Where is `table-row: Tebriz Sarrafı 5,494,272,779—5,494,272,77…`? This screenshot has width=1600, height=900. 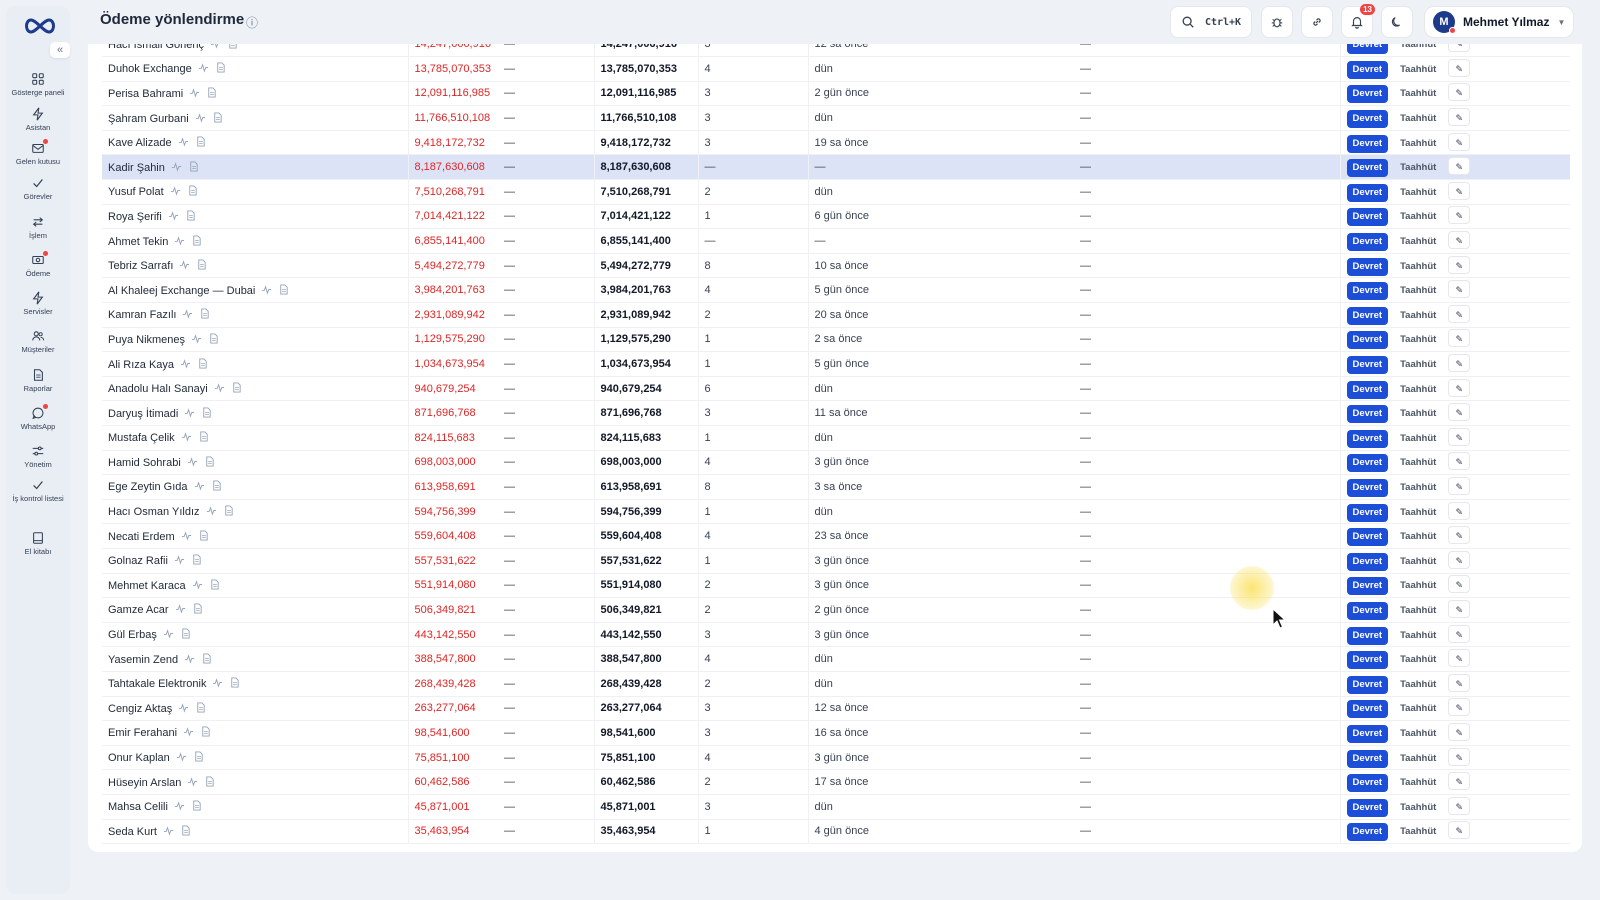 table-row: Tebriz Sarrafı 5,494,272,779—5,494,272,77… is located at coordinates (836, 266).